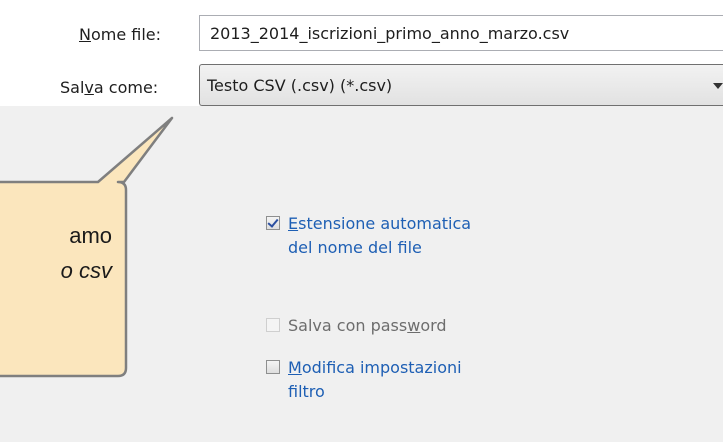  I want to click on save-with-password-checkbox, so click(273, 325).